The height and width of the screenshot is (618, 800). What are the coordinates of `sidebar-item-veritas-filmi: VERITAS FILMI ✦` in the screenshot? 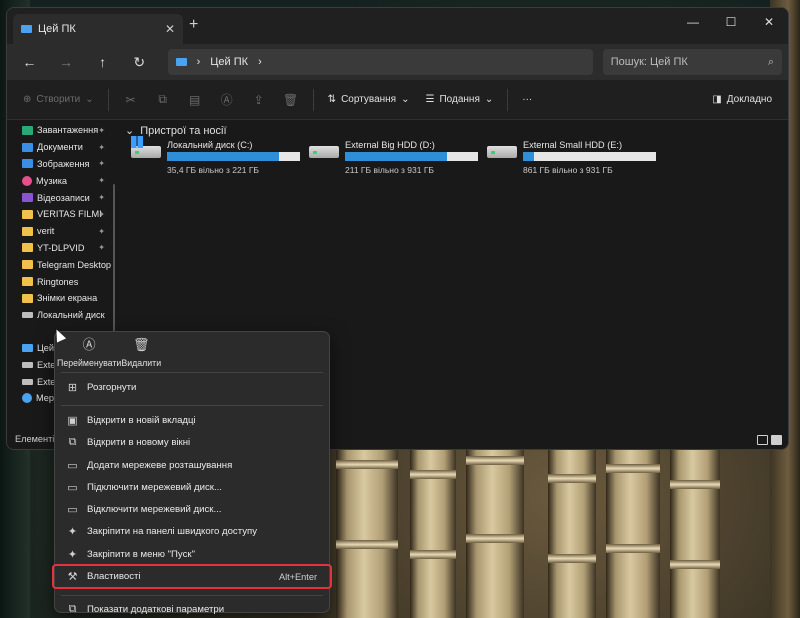 It's located at (59, 214).